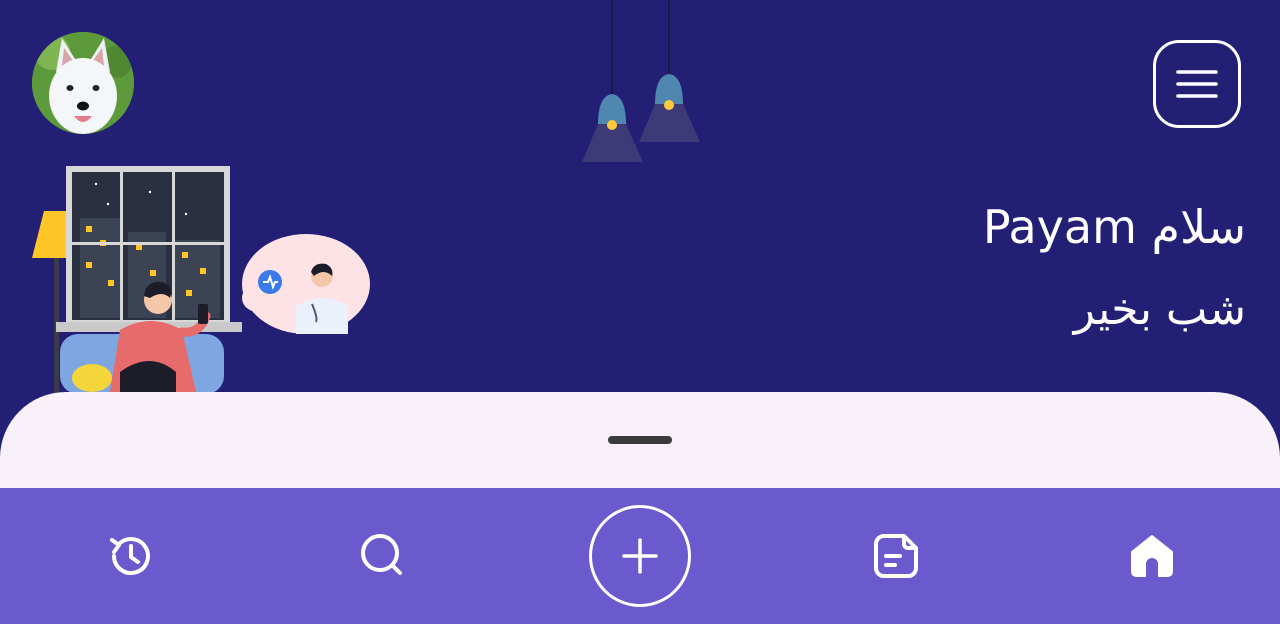 The image size is (1280, 624). I want to click on nav-history-button, so click(130, 556).